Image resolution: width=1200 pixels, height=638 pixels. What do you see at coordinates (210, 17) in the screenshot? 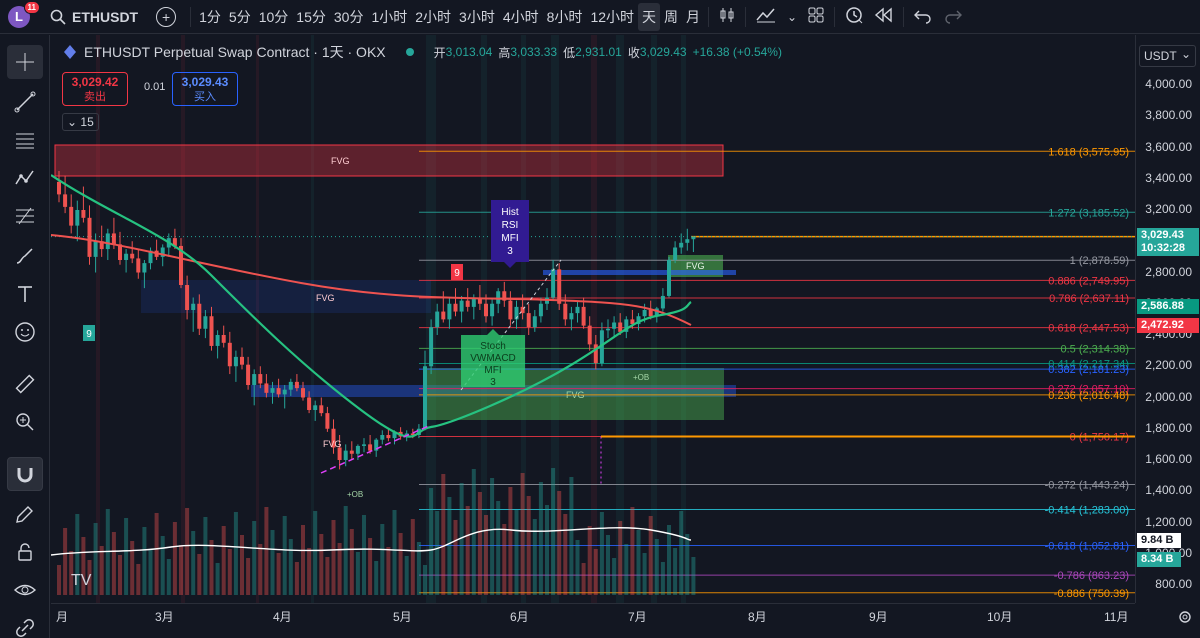
I see `interval-0: 1分` at bounding box center [210, 17].